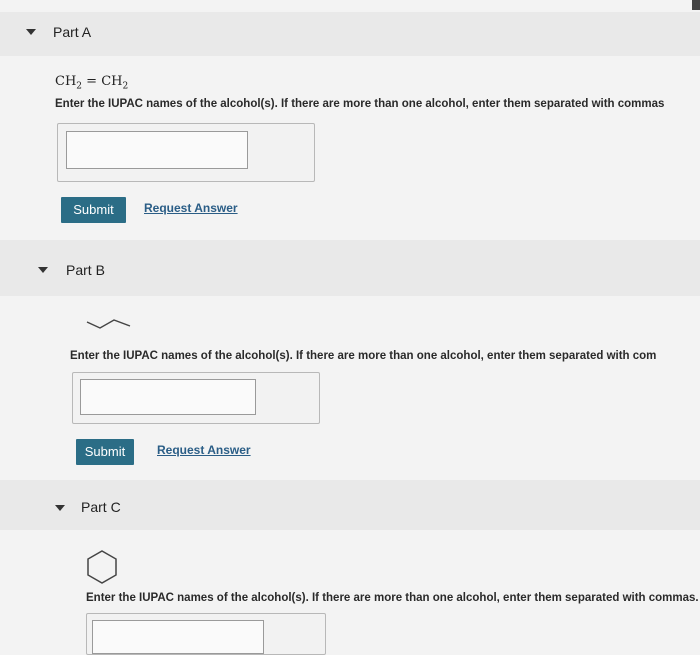  Describe the element at coordinates (168, 397) in the screenshot. I see `part-b-answer-input` at that location.